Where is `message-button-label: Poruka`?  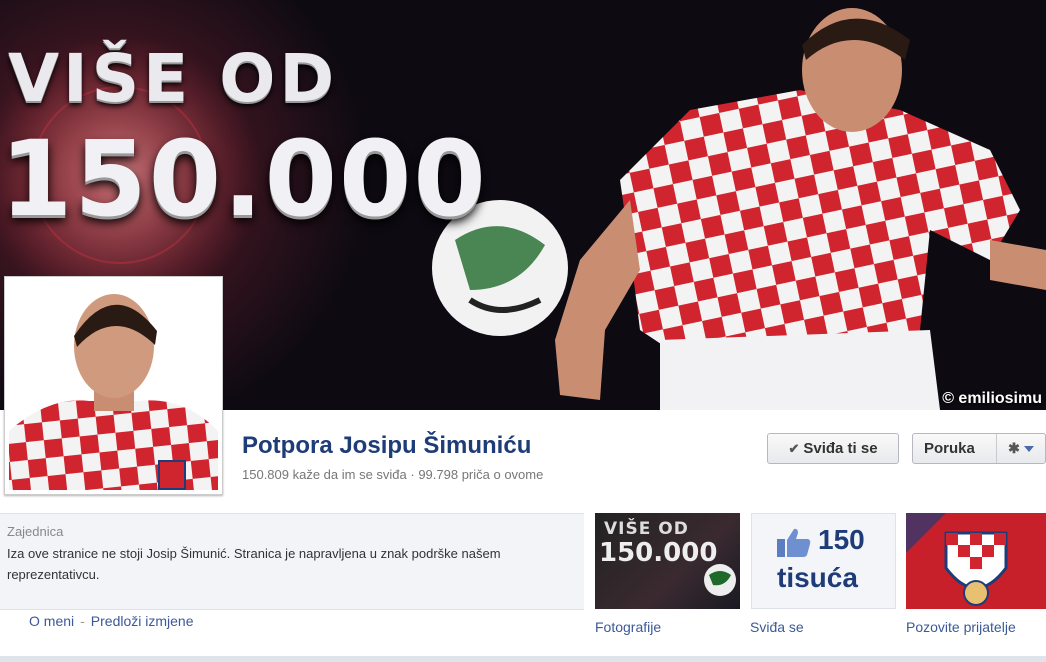 message-button-label: Poruka is located at coordinates (949, 448).